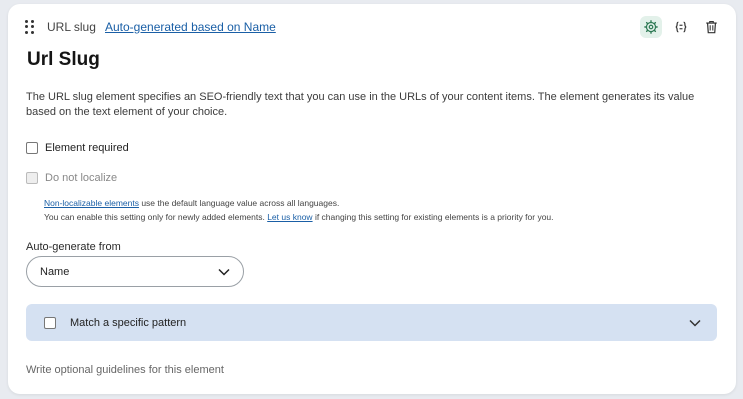 This screenshot has height=399, width=743. What do you see at coordinates (32, 178) in the screenshot?
I see `do-not-localize-checkbox` at bounding box center [32, 178].